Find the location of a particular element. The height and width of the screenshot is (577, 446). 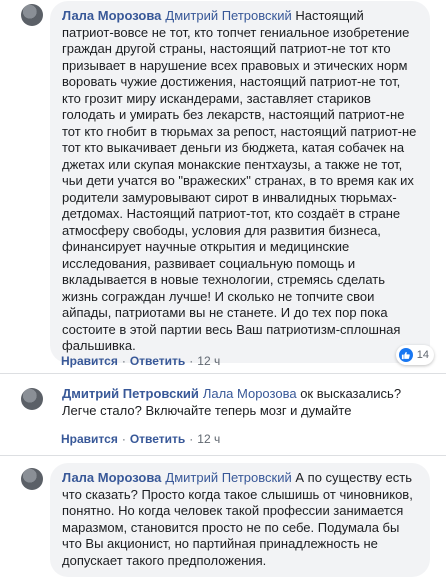

reaction-number: 14 is located at coordinates (422, 355).